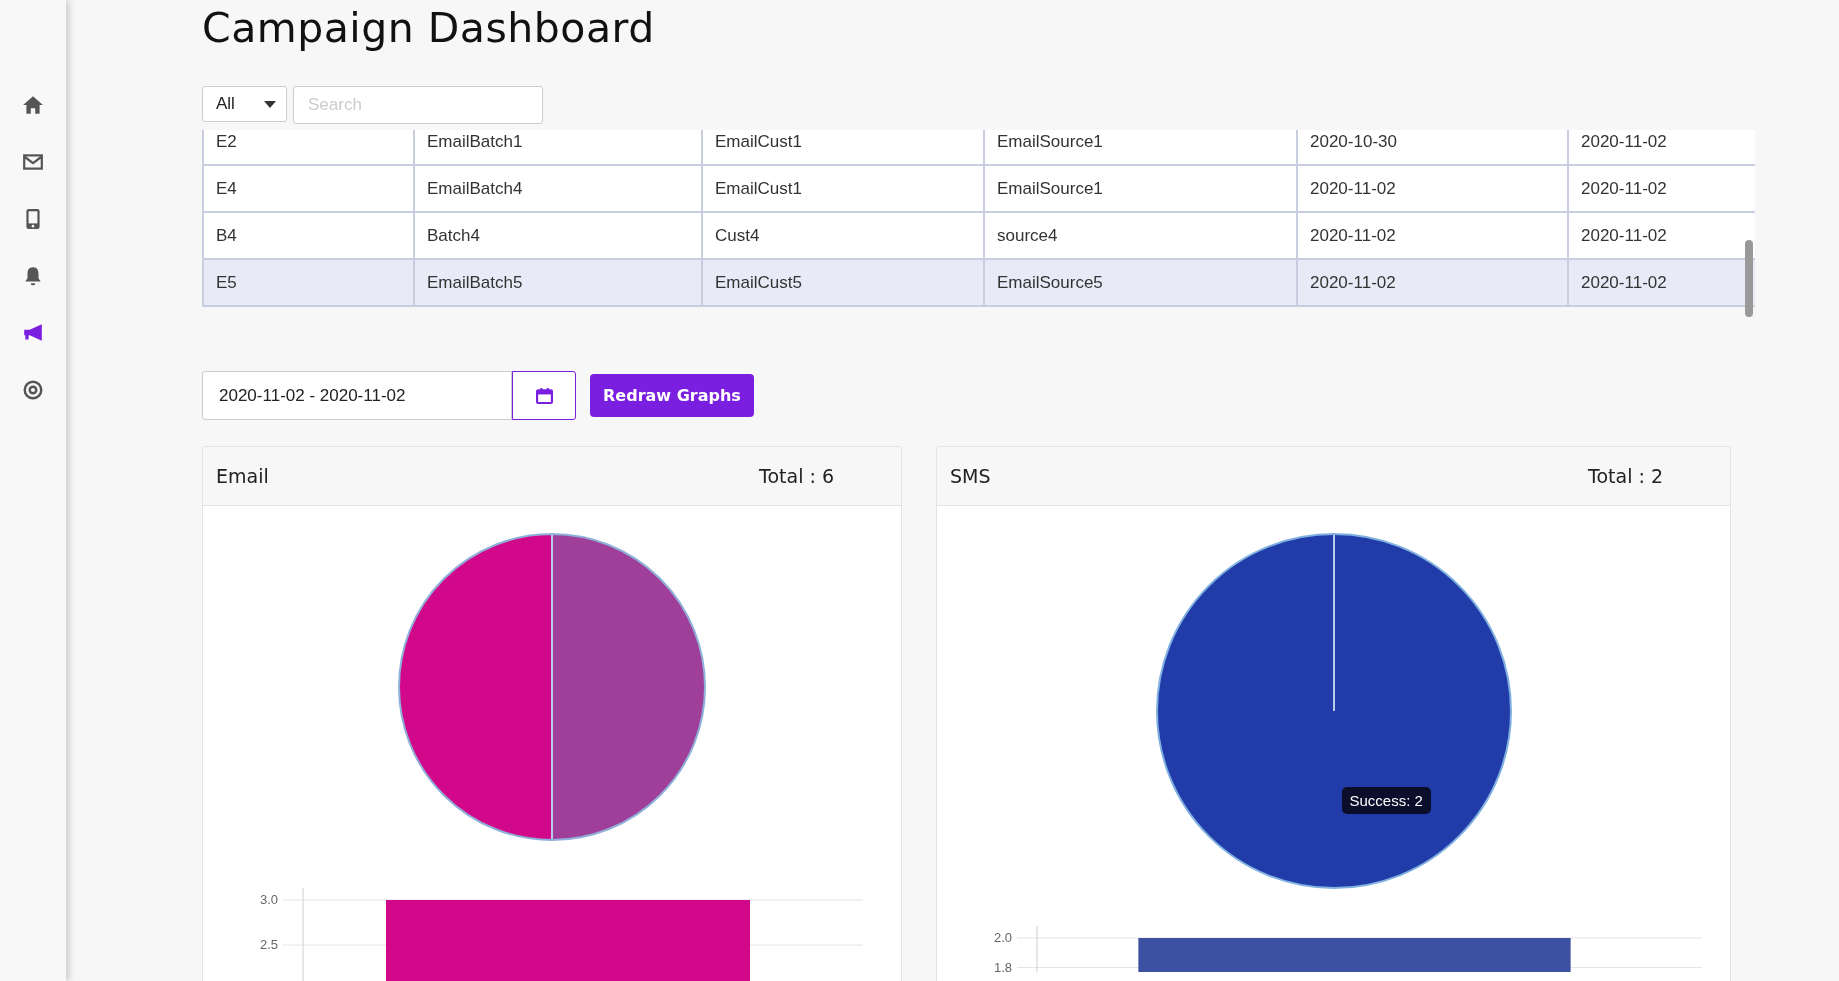 This screenshot has width=1839, height=981. Describe the element at coordinates (270, 104) in the screenshot. I see `caret-icon` at that location.